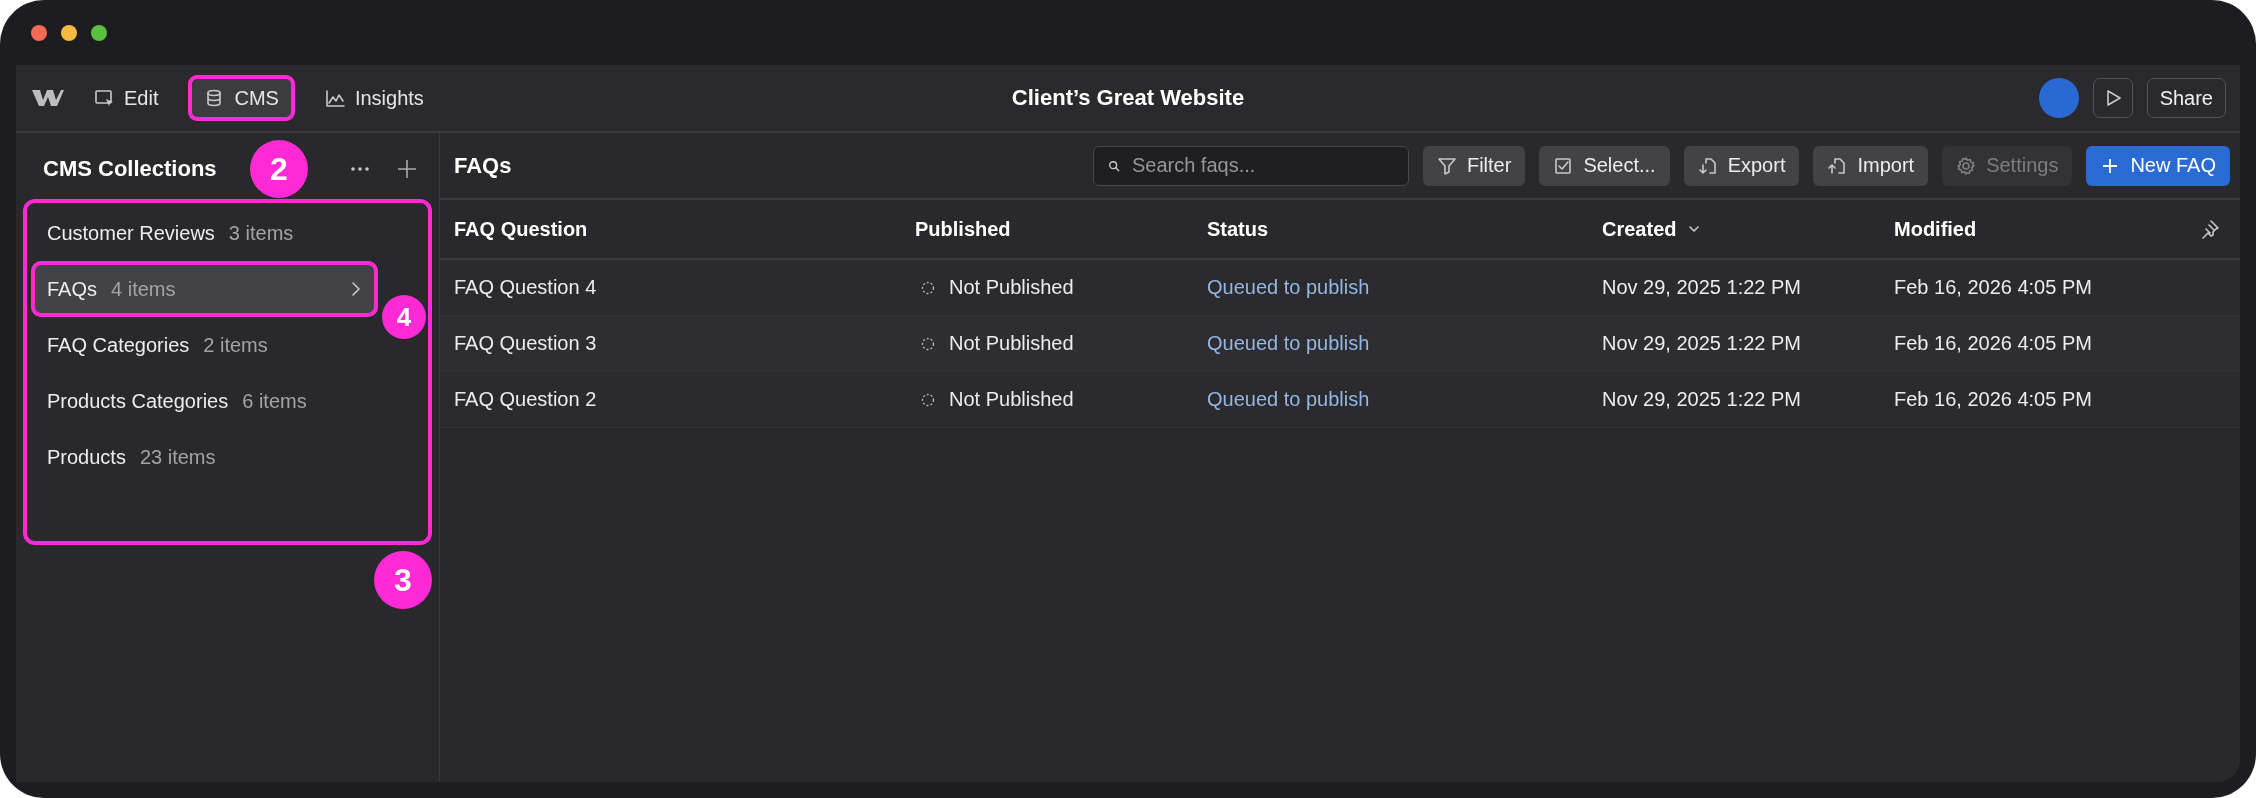 This screenshot has height=798, width=2256. Describe the element at coordinates (360, 169) in the screenshot. I see `more-icon` at that location.